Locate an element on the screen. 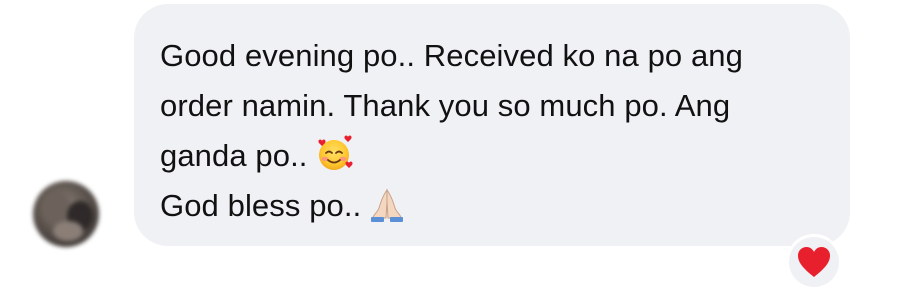 This screenshot has width=900, height=290. message-line-with-emoji: God bless po.. is located at coordinates (495, 206).